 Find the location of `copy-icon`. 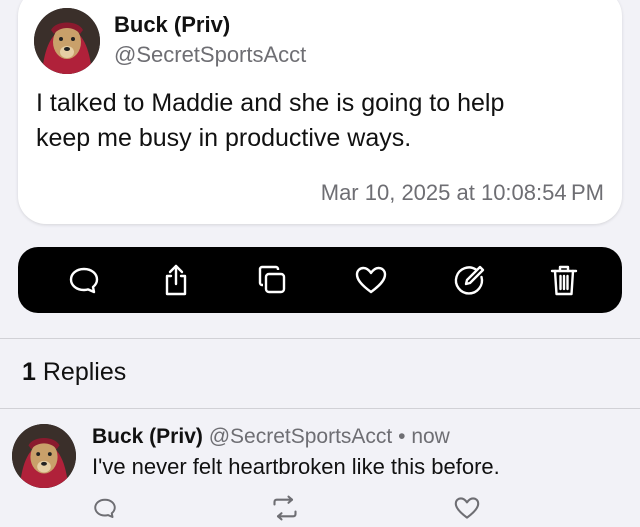

copy-icon is located at coordinates (272, 279).